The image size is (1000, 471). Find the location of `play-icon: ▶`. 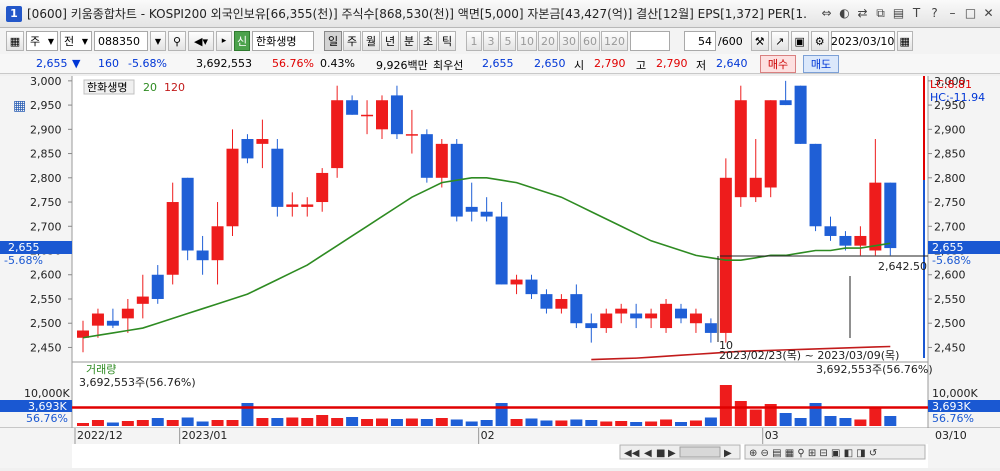

play-icon: ▶ is located at coordinates (672, 453).